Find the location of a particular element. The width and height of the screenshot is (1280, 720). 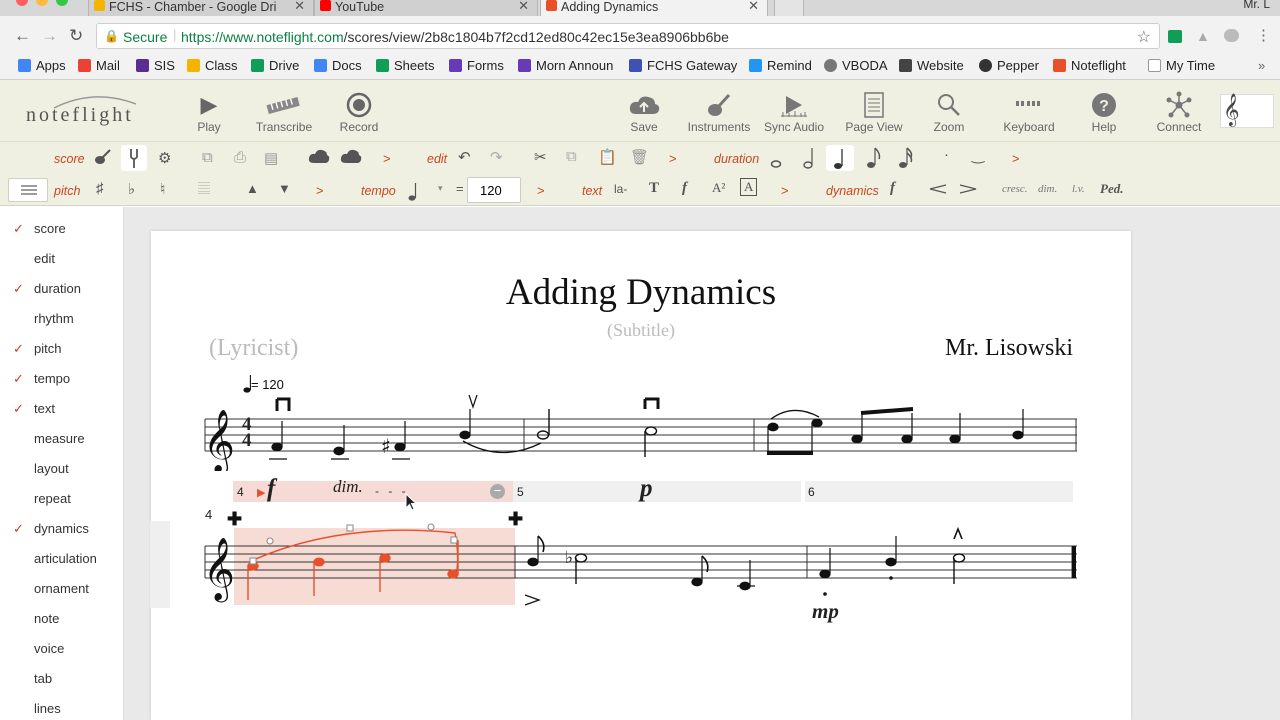

forward-icon: → is located at coordinates (49, 36).